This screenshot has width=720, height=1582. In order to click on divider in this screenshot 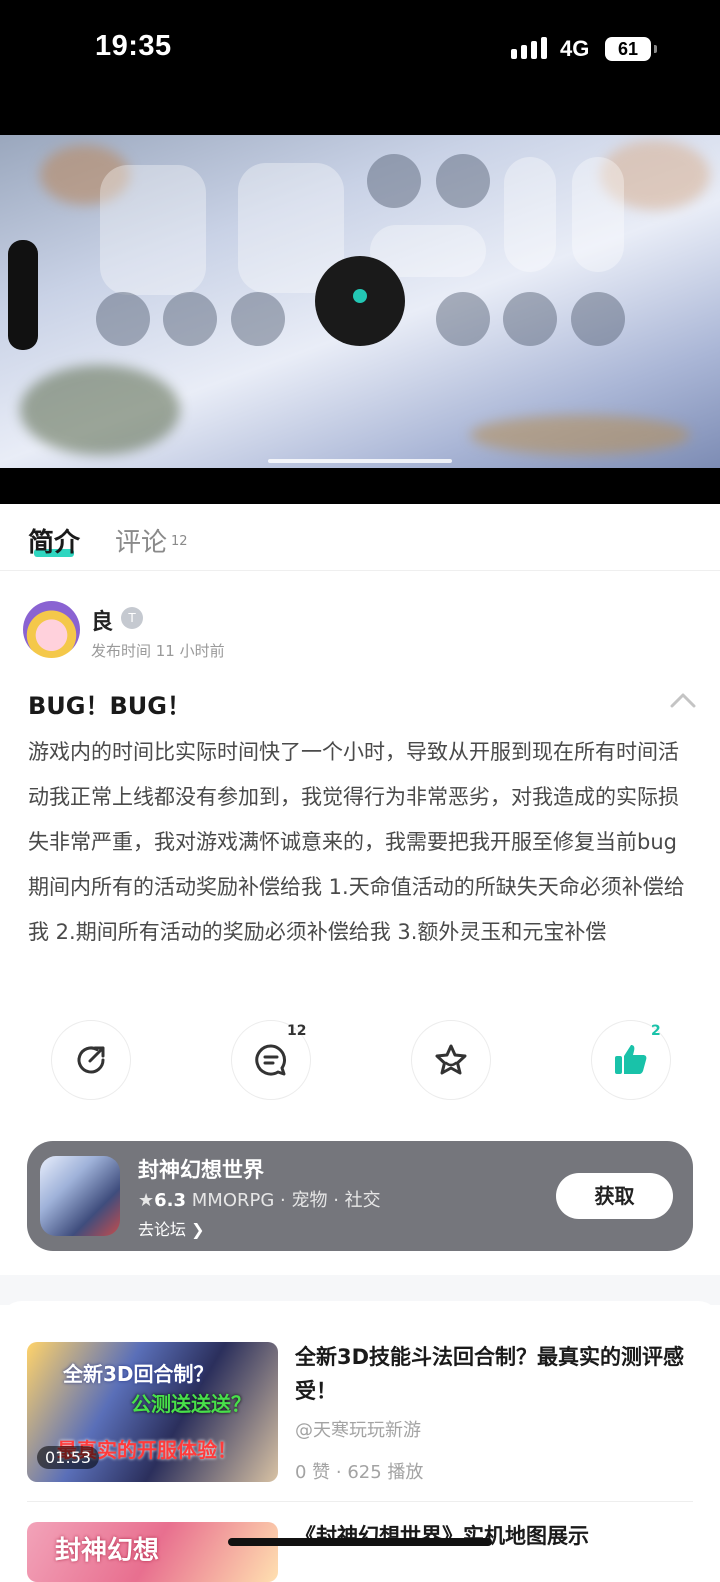, I will do `click(360, 1501)`.